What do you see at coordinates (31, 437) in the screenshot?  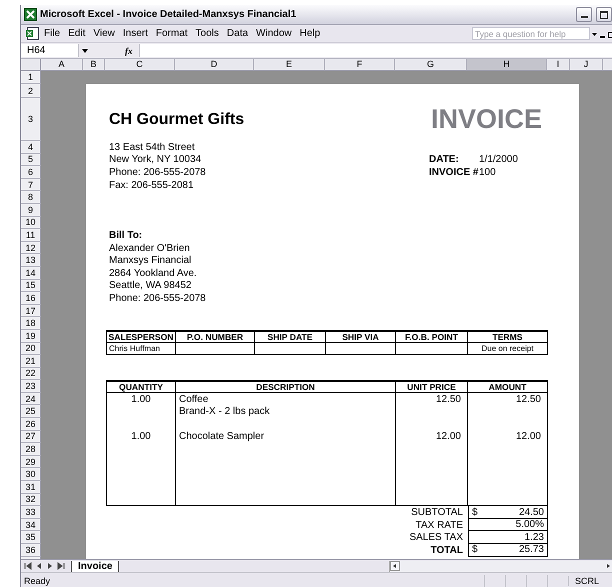 I see `row-header: 27` at bounding box center [31, 437].